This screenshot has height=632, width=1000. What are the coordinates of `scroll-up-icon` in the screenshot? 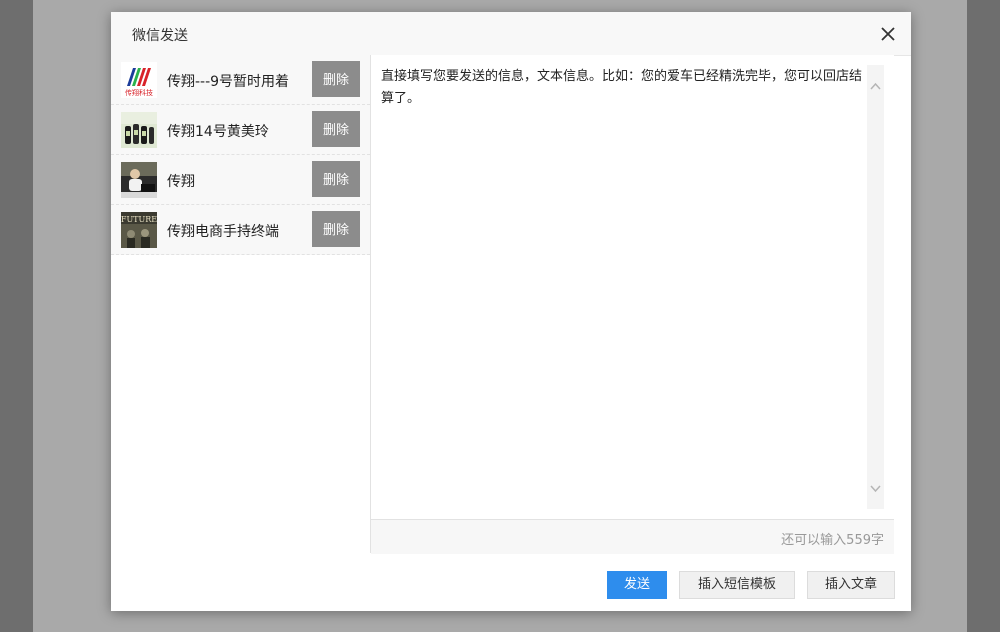 It's located at (875, 86).